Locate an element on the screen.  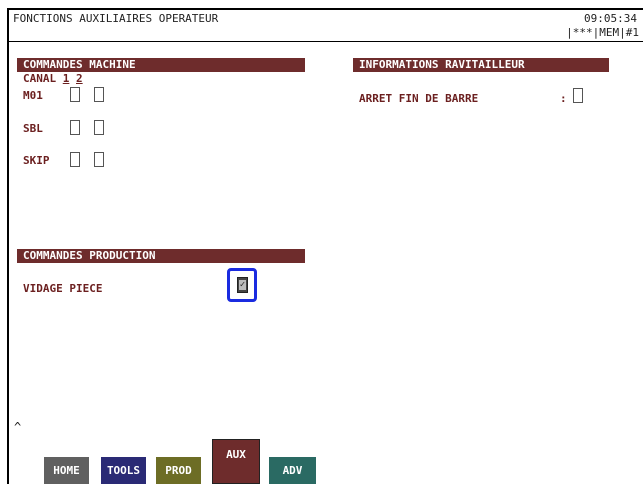
screen-title: FONCTIONS AUXILIAIRES OPERATEUR is located at coordinates (116, 18).